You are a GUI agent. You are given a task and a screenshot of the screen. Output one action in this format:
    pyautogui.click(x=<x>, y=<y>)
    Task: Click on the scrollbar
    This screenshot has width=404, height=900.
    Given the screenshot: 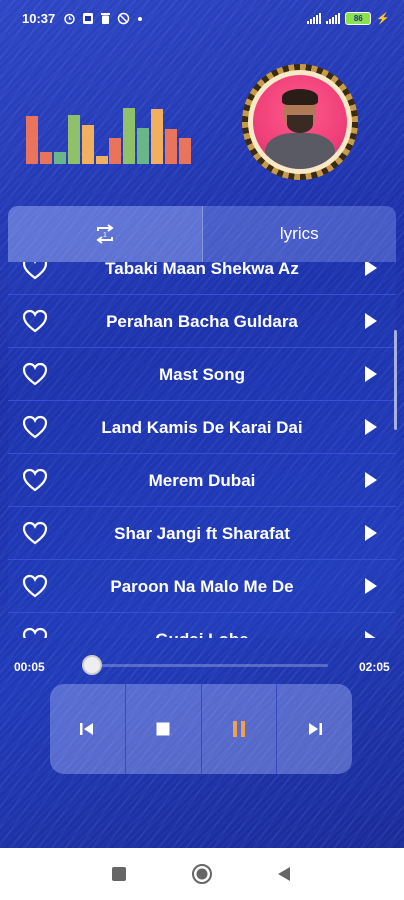 What is the action you would take?
    pyautogui.click(x=395, y=380)
    